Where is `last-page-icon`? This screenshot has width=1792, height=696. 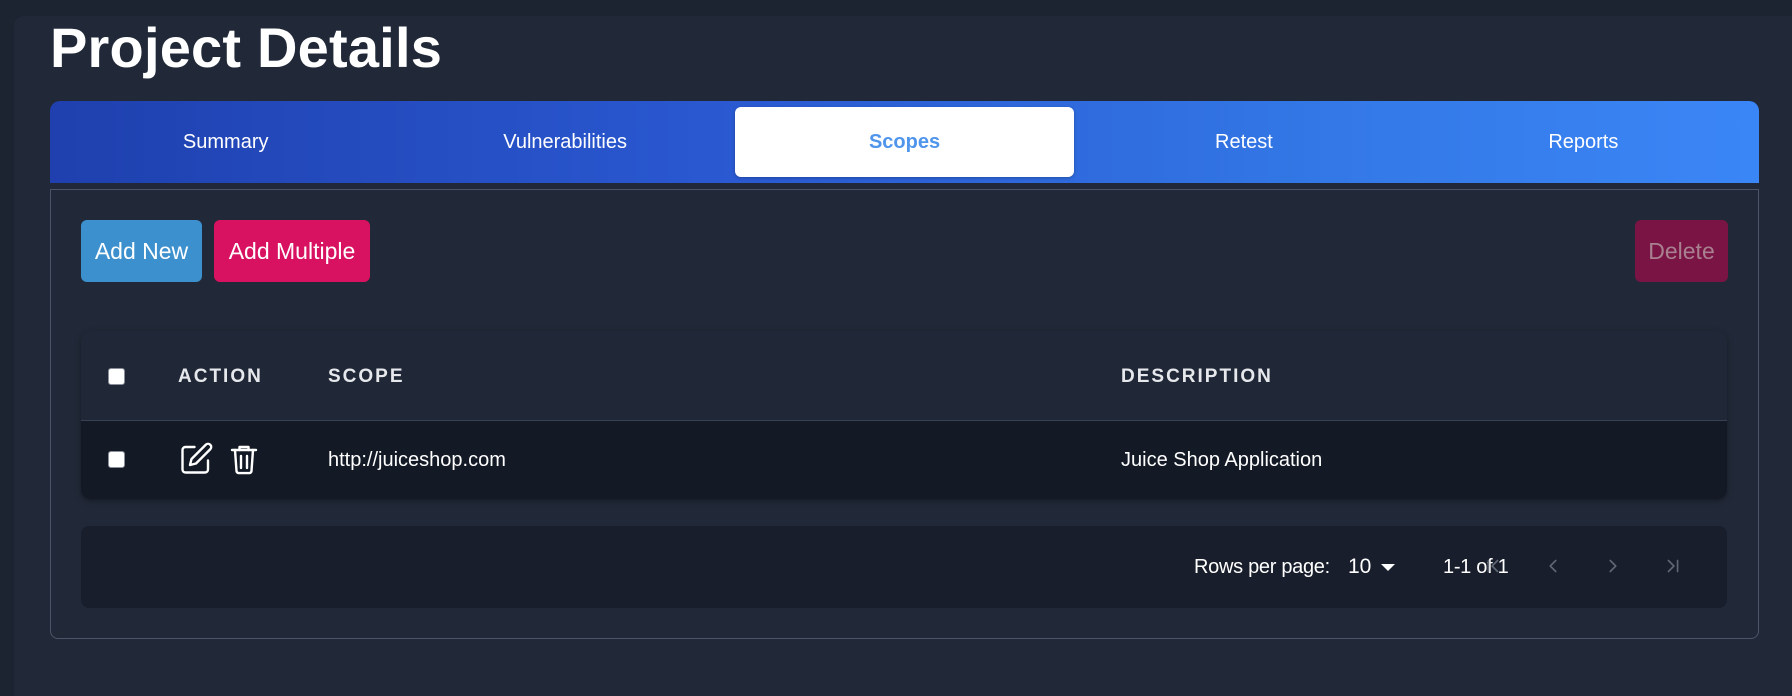
last-page-icon is located at coordinates (1673, 566).